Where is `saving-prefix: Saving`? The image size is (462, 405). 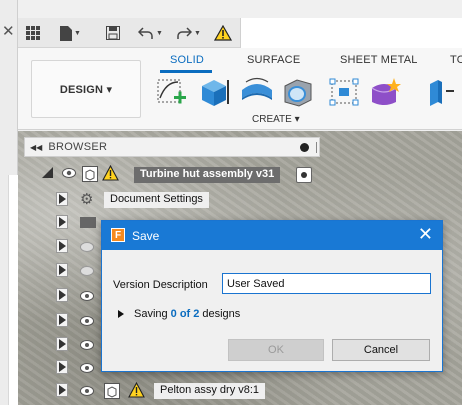
saving-prefix: Saving is located at coordinates (151, 314).